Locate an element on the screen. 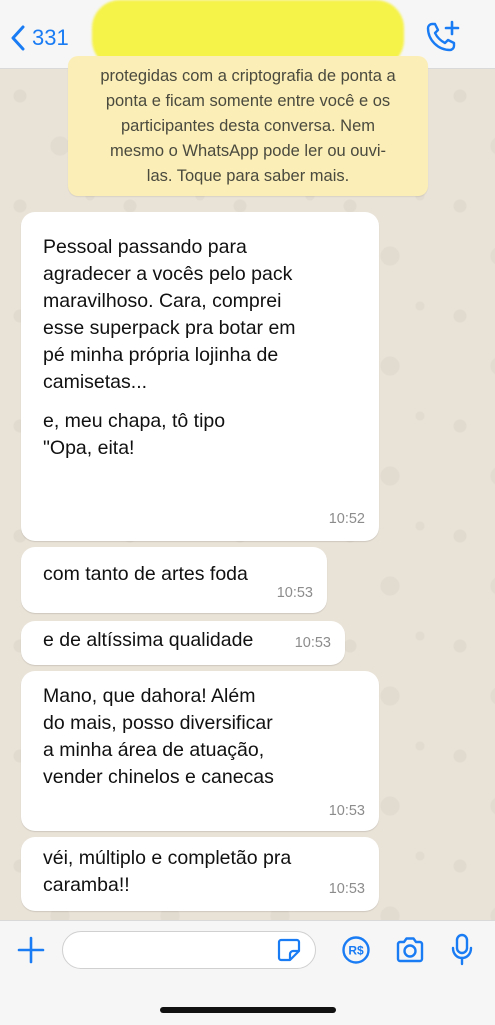  message-text-line: esse superpack pra botar em is located at coordinates (169, 328).